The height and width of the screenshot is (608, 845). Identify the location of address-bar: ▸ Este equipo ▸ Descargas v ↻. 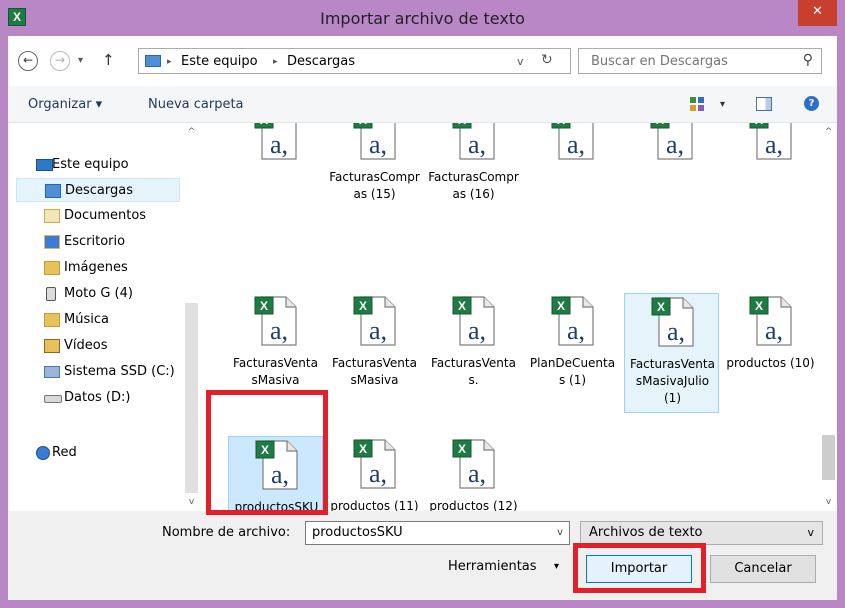
(354, 61).